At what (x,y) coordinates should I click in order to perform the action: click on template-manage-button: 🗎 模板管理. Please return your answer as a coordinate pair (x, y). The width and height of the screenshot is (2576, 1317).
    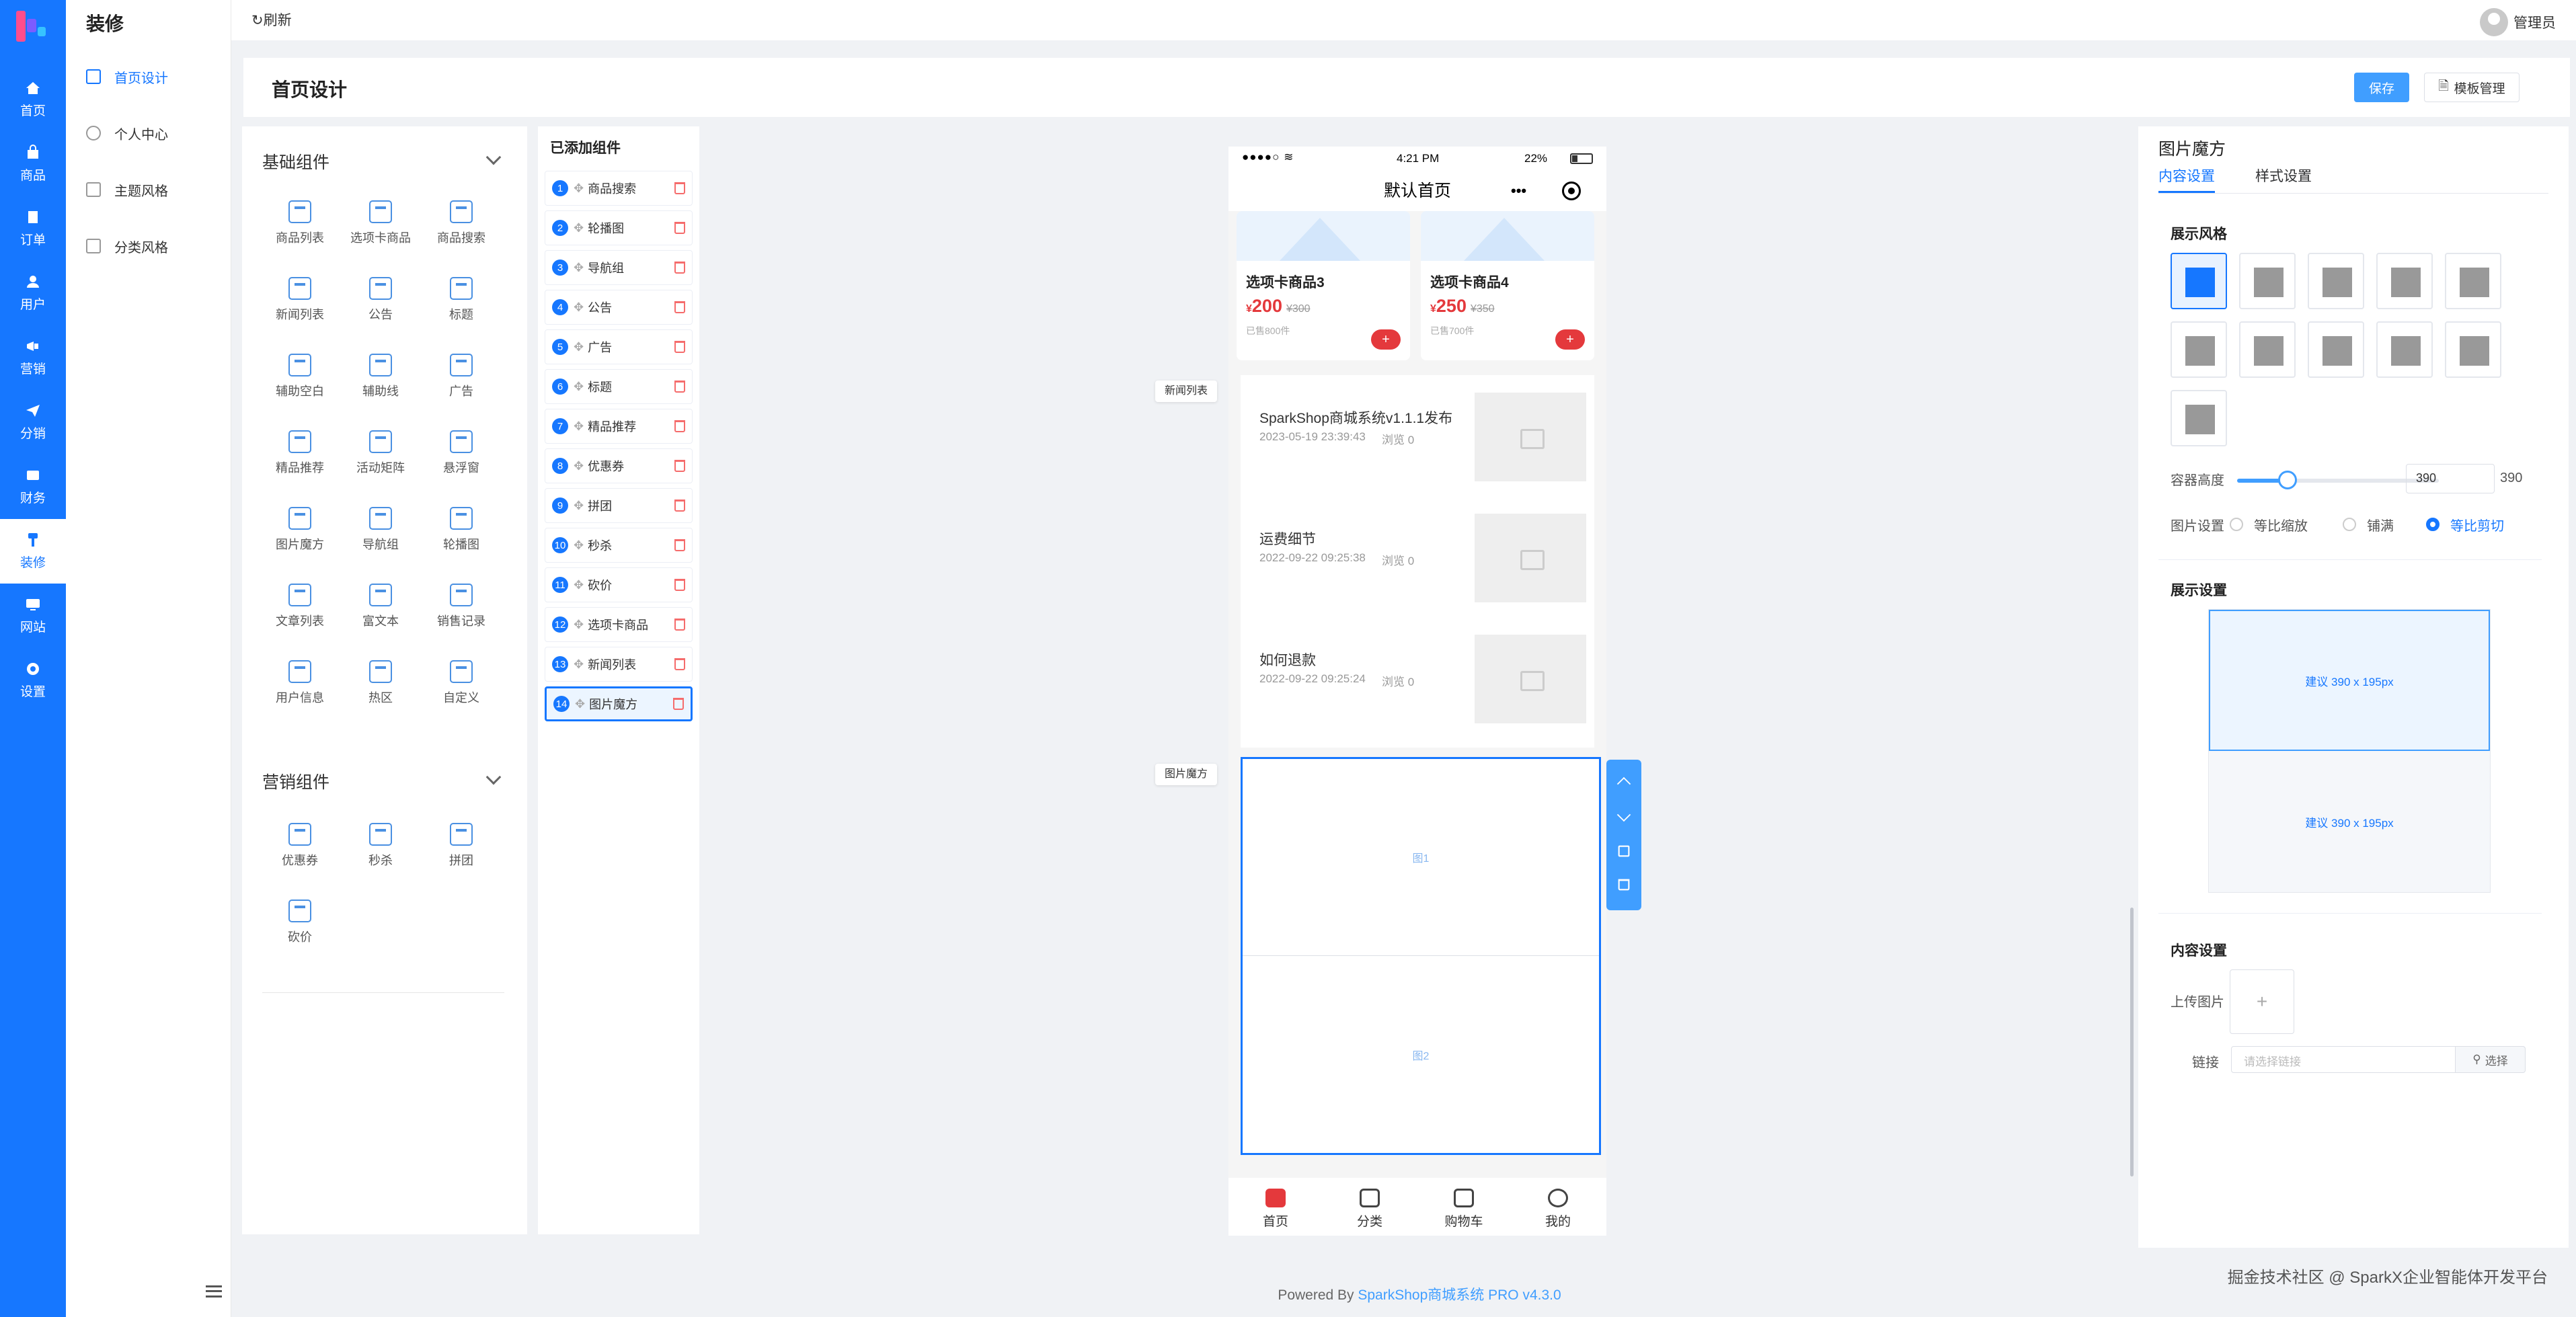
    Looking at the image, I should click on (2472, 87).